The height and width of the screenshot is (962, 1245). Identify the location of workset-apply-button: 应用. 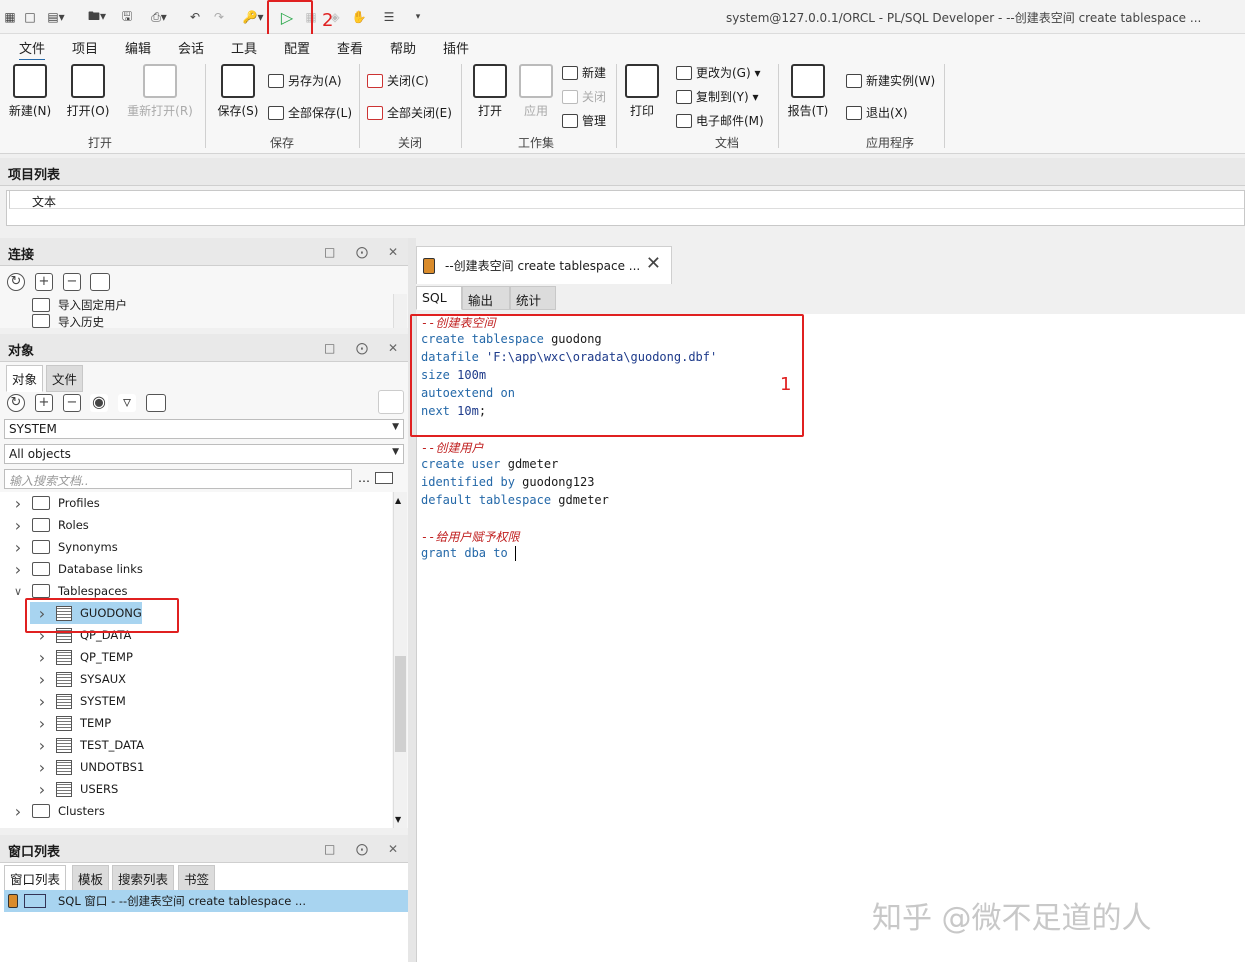
(536, 91).